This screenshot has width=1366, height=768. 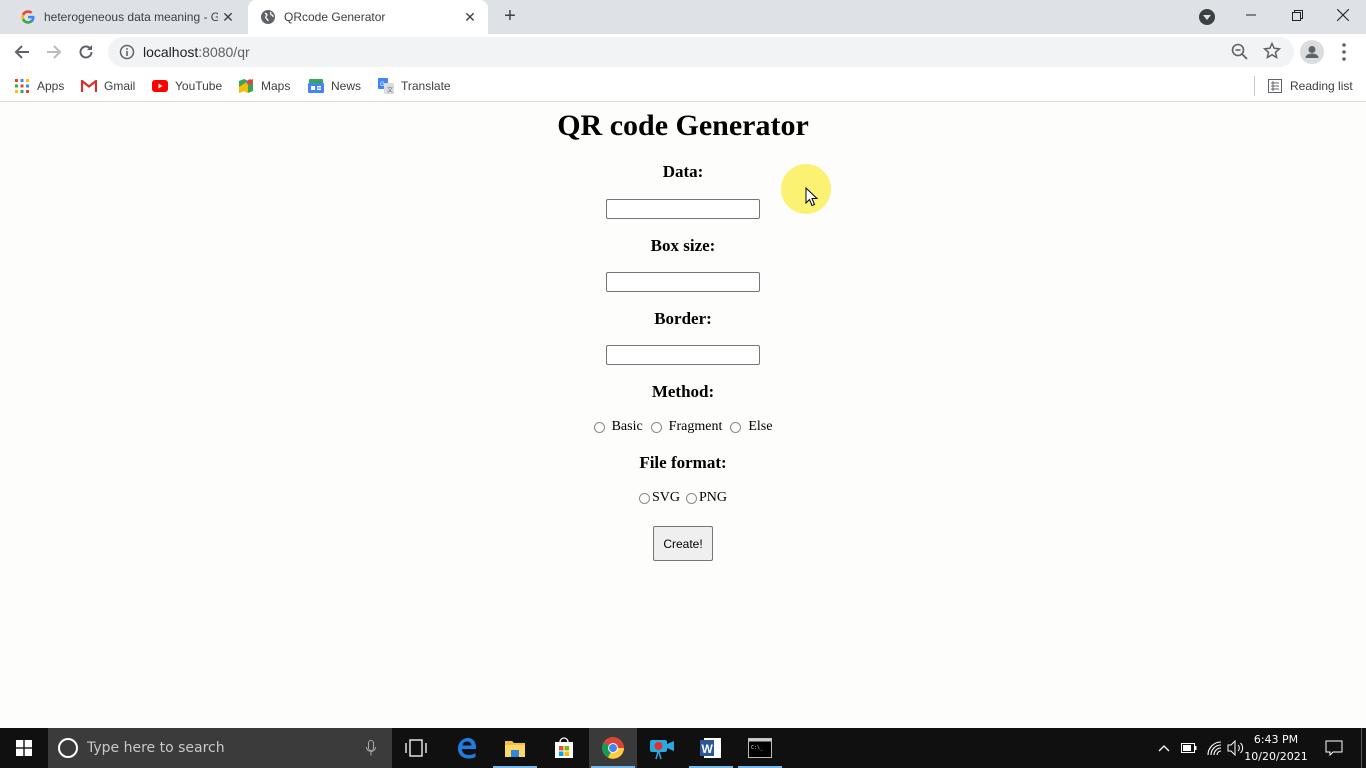 I want to click on taskbar-edge, so click(x=467, y=748).